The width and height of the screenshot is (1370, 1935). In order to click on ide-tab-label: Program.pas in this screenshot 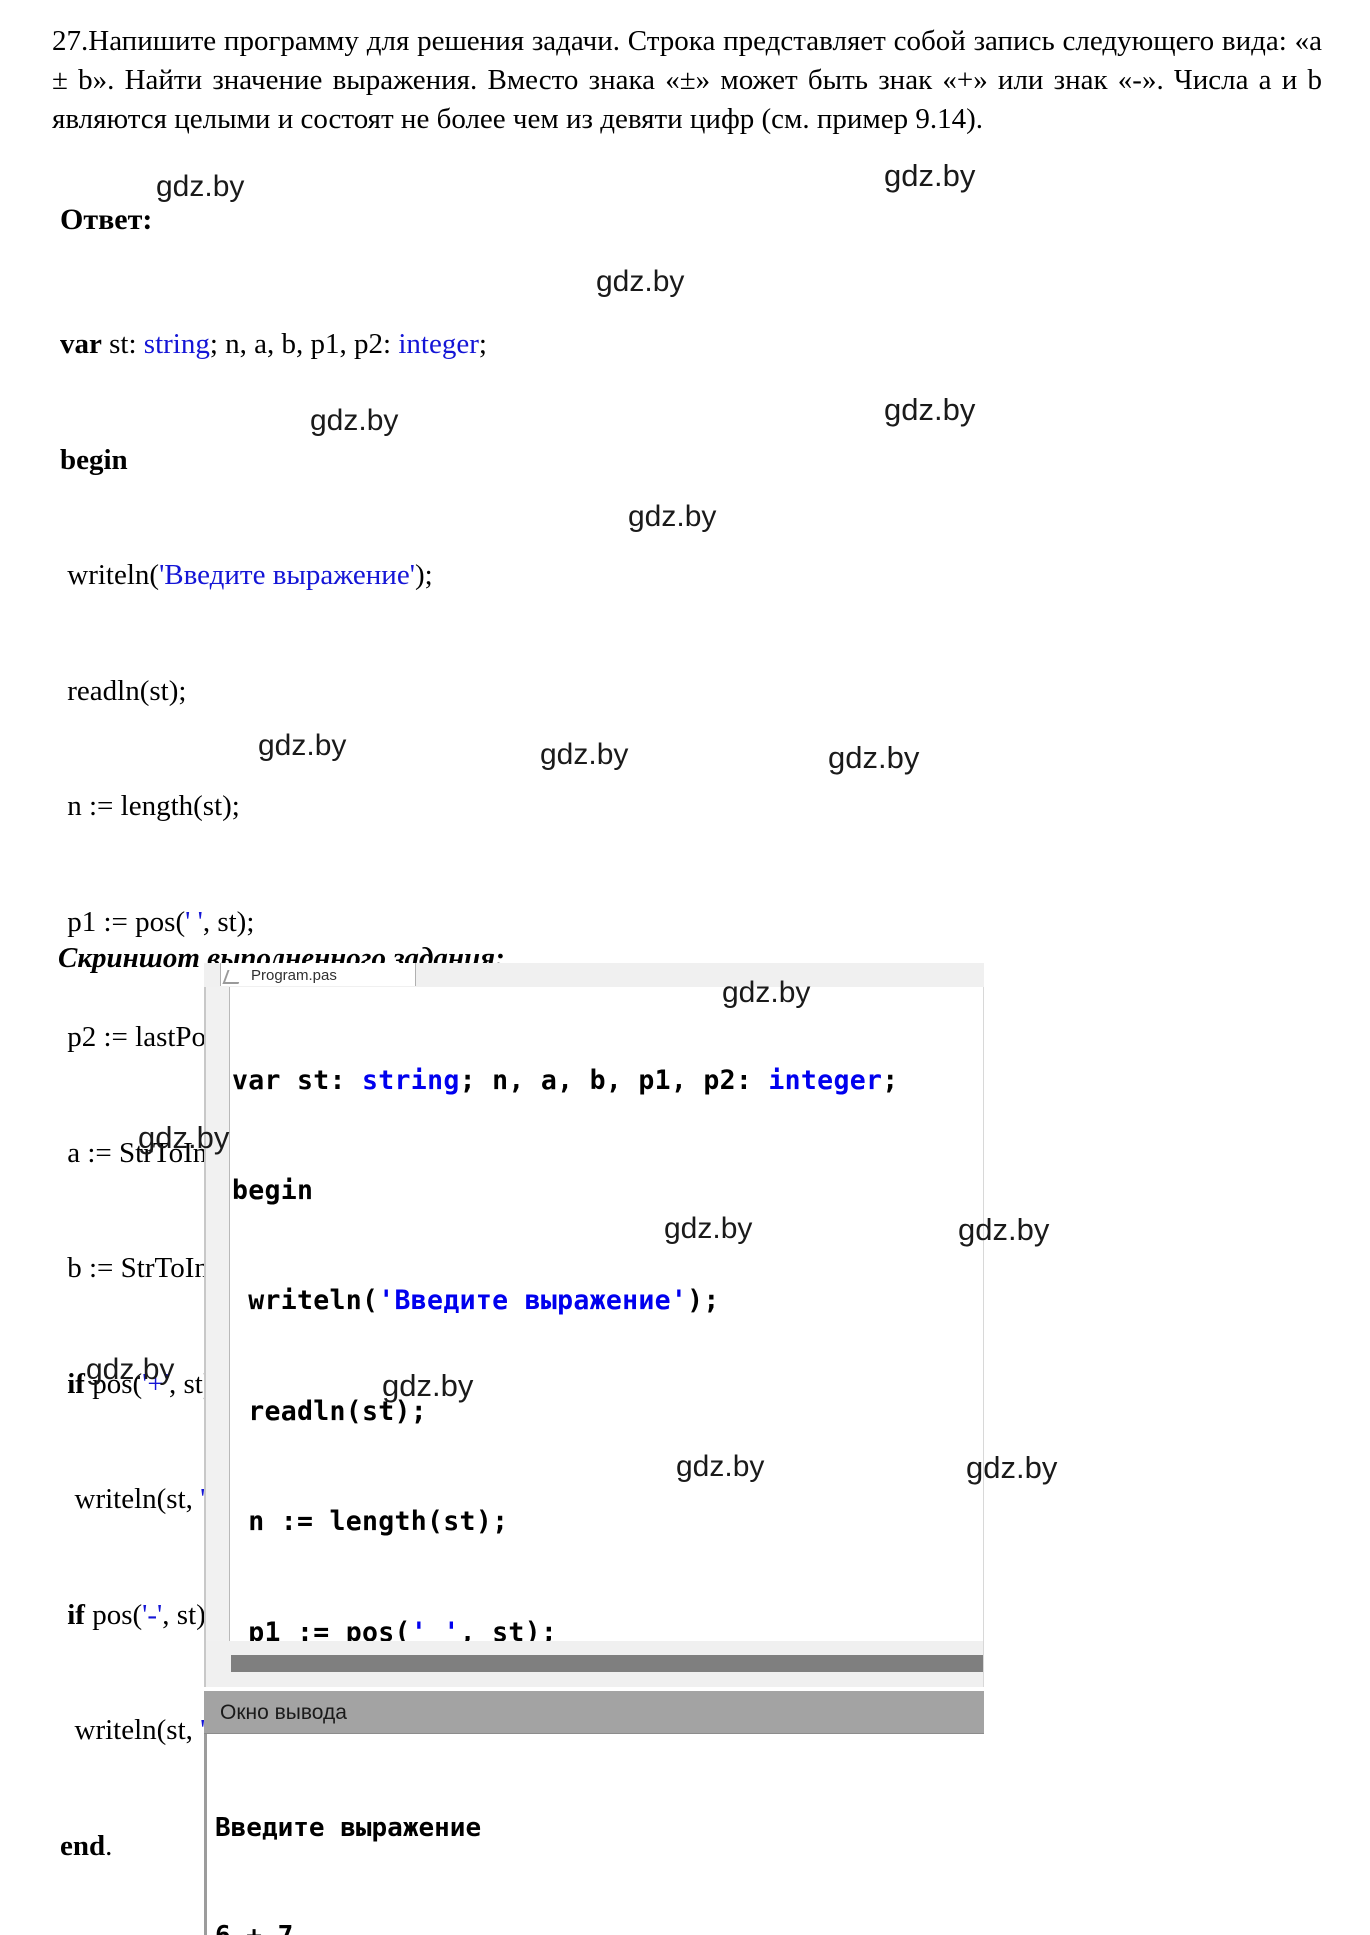, I will do `click(294, 975)`.